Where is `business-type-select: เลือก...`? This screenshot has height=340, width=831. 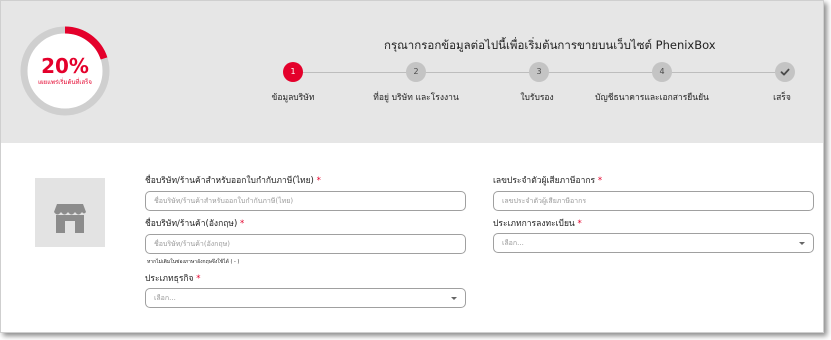 business-type-select: เลือก... is located at coordinates (305, 298).